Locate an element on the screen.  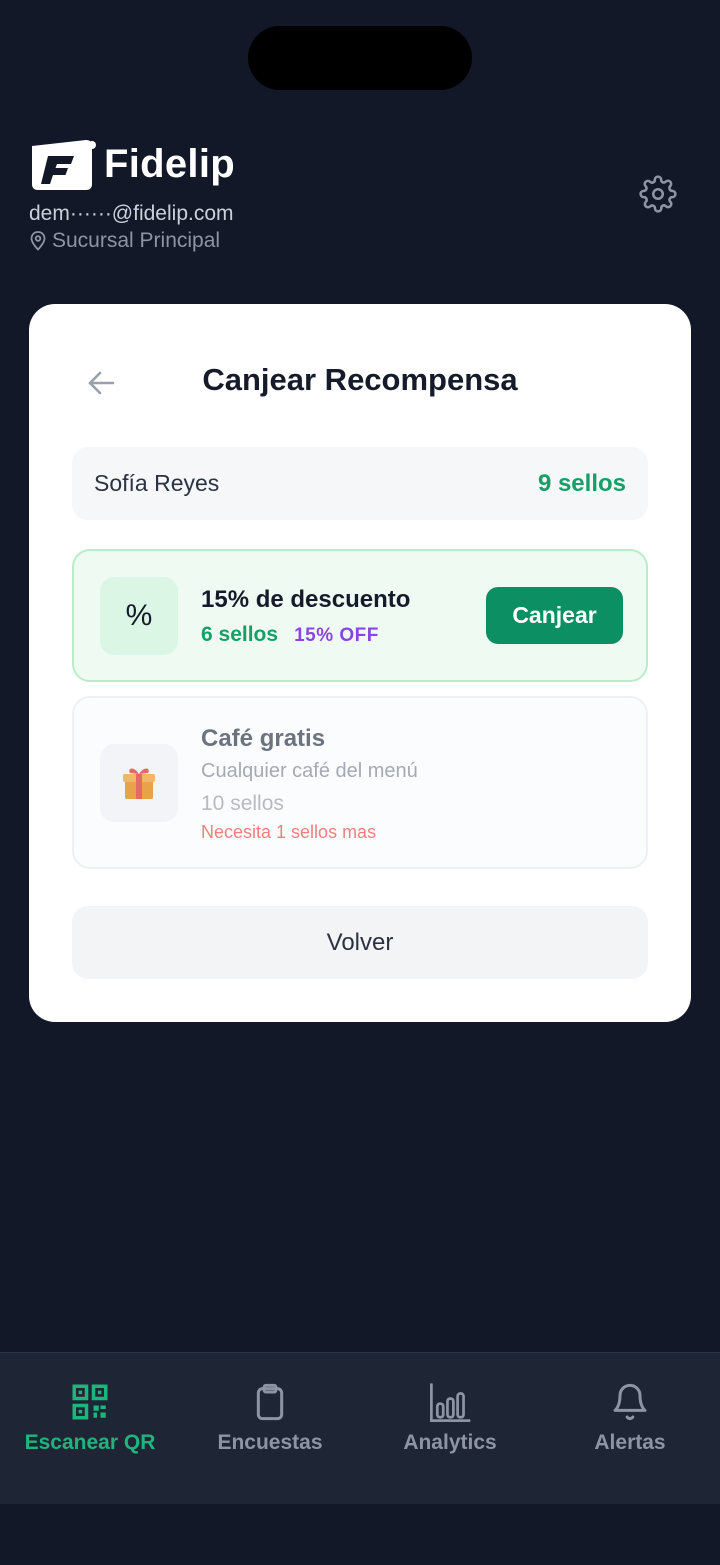
fidelip-logo-icon is located at coordinates (64, 165).